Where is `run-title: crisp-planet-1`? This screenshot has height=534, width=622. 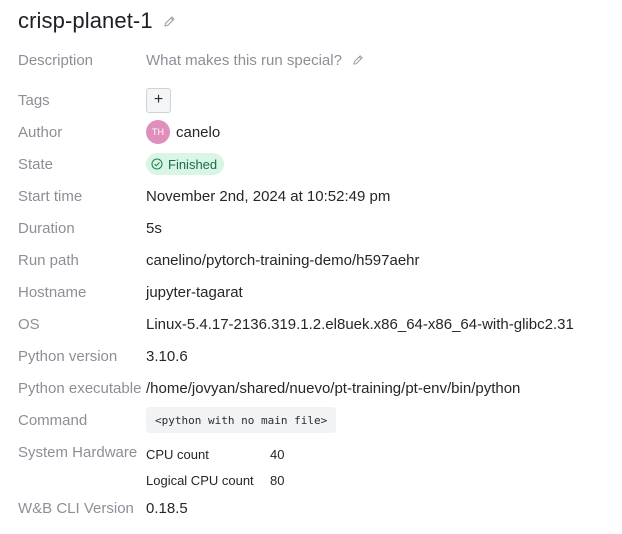 run-title: crisp-planet-1 is located at coordinates (85, 20).